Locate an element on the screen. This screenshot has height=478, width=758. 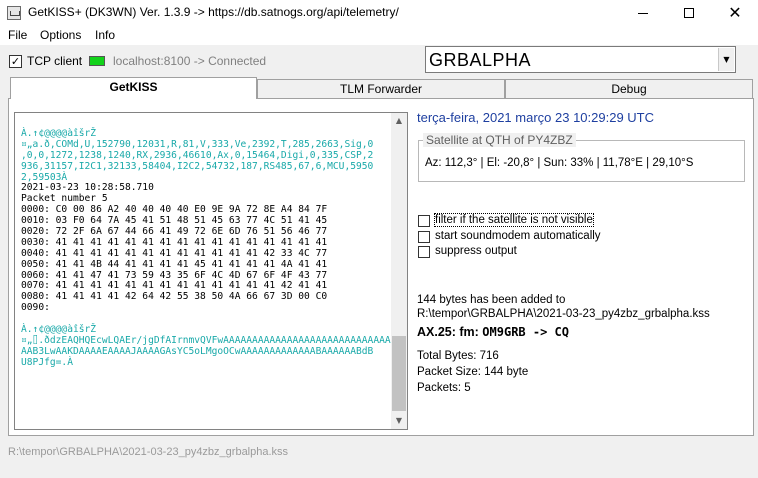
suppress-output-label: suppress output is located at coordinates (476, 251).